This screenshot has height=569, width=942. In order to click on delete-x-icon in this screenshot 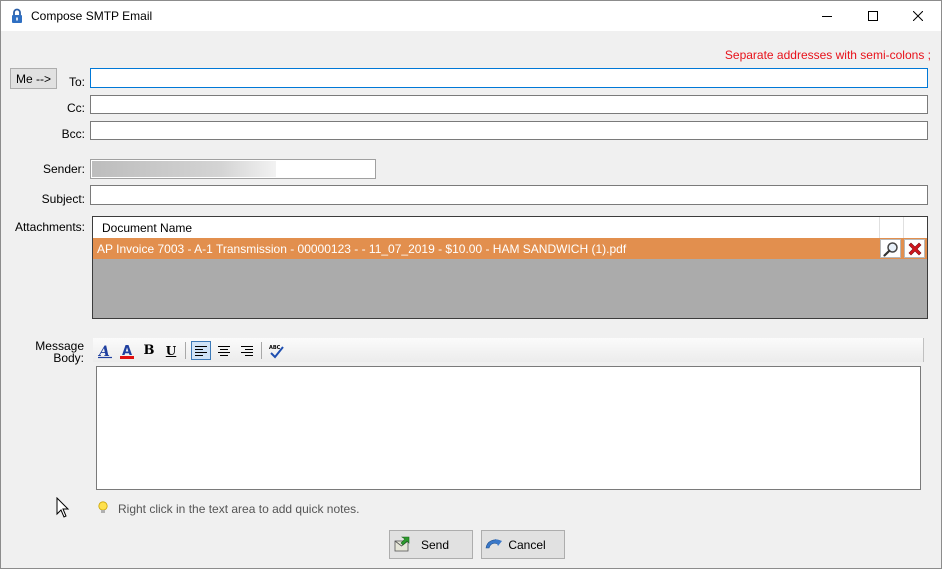, I will do `click(914, 248)`.